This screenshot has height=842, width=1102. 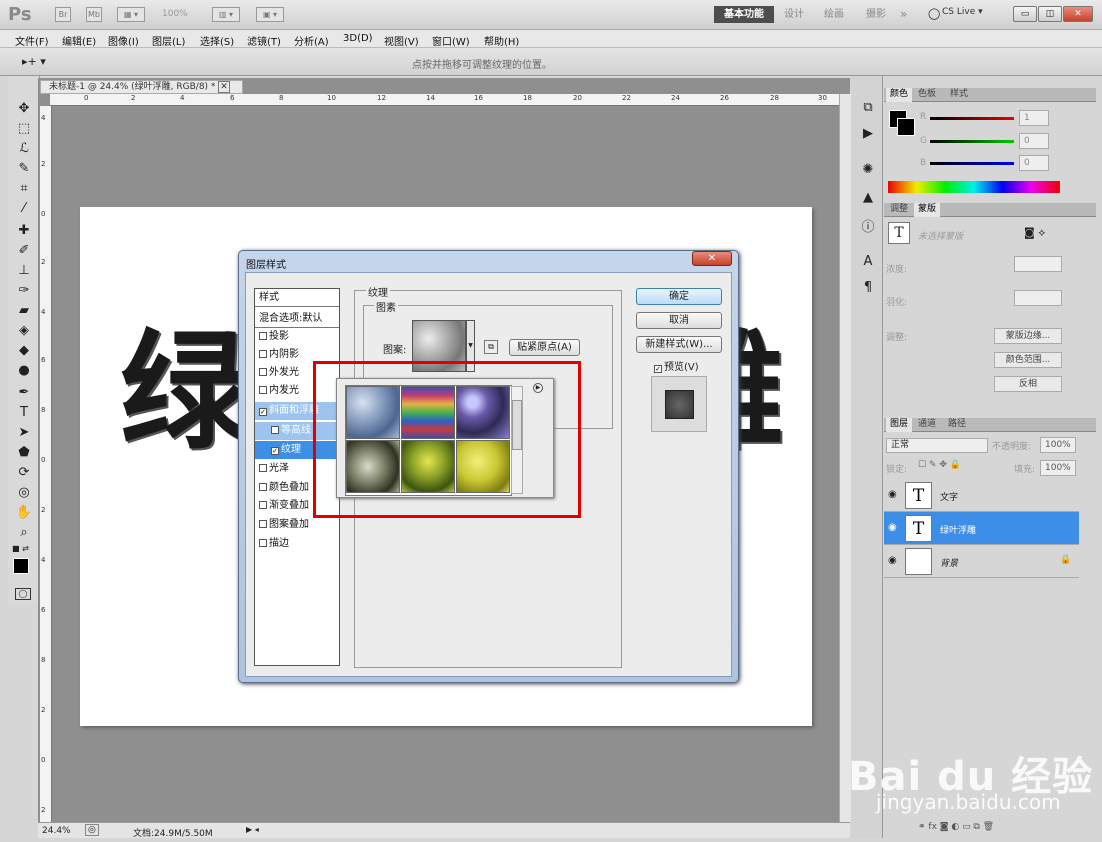 I want to click on workspace-design: 设计, so click(x=794, y=14).